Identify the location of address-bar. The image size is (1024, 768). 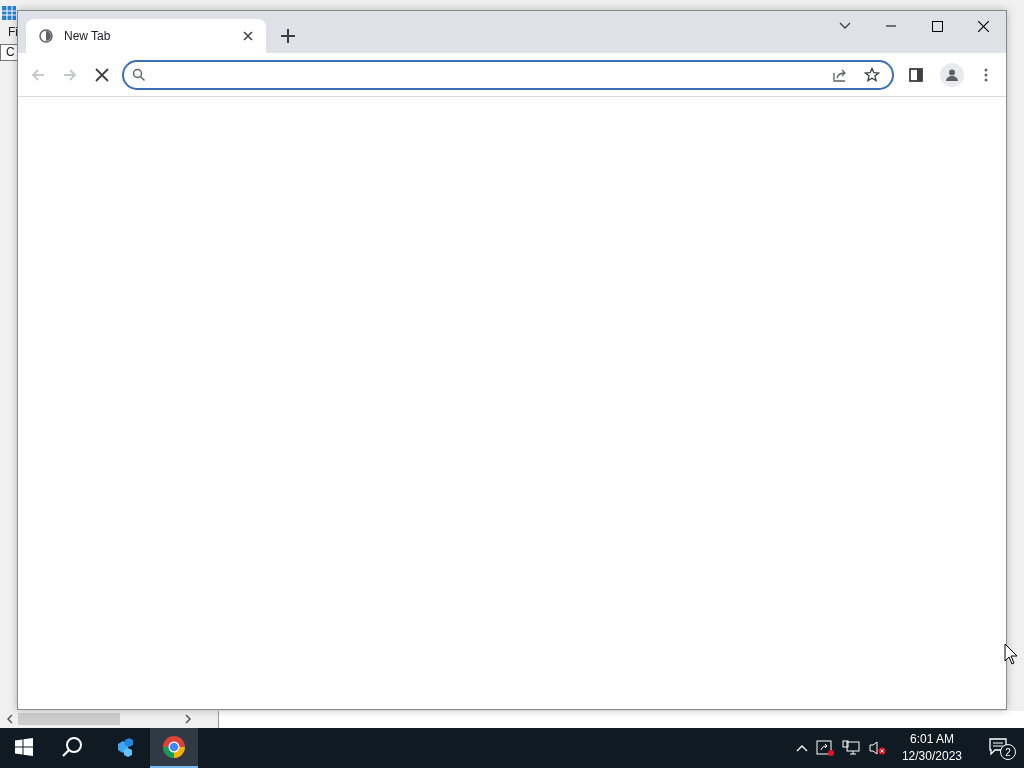
(508, 74).